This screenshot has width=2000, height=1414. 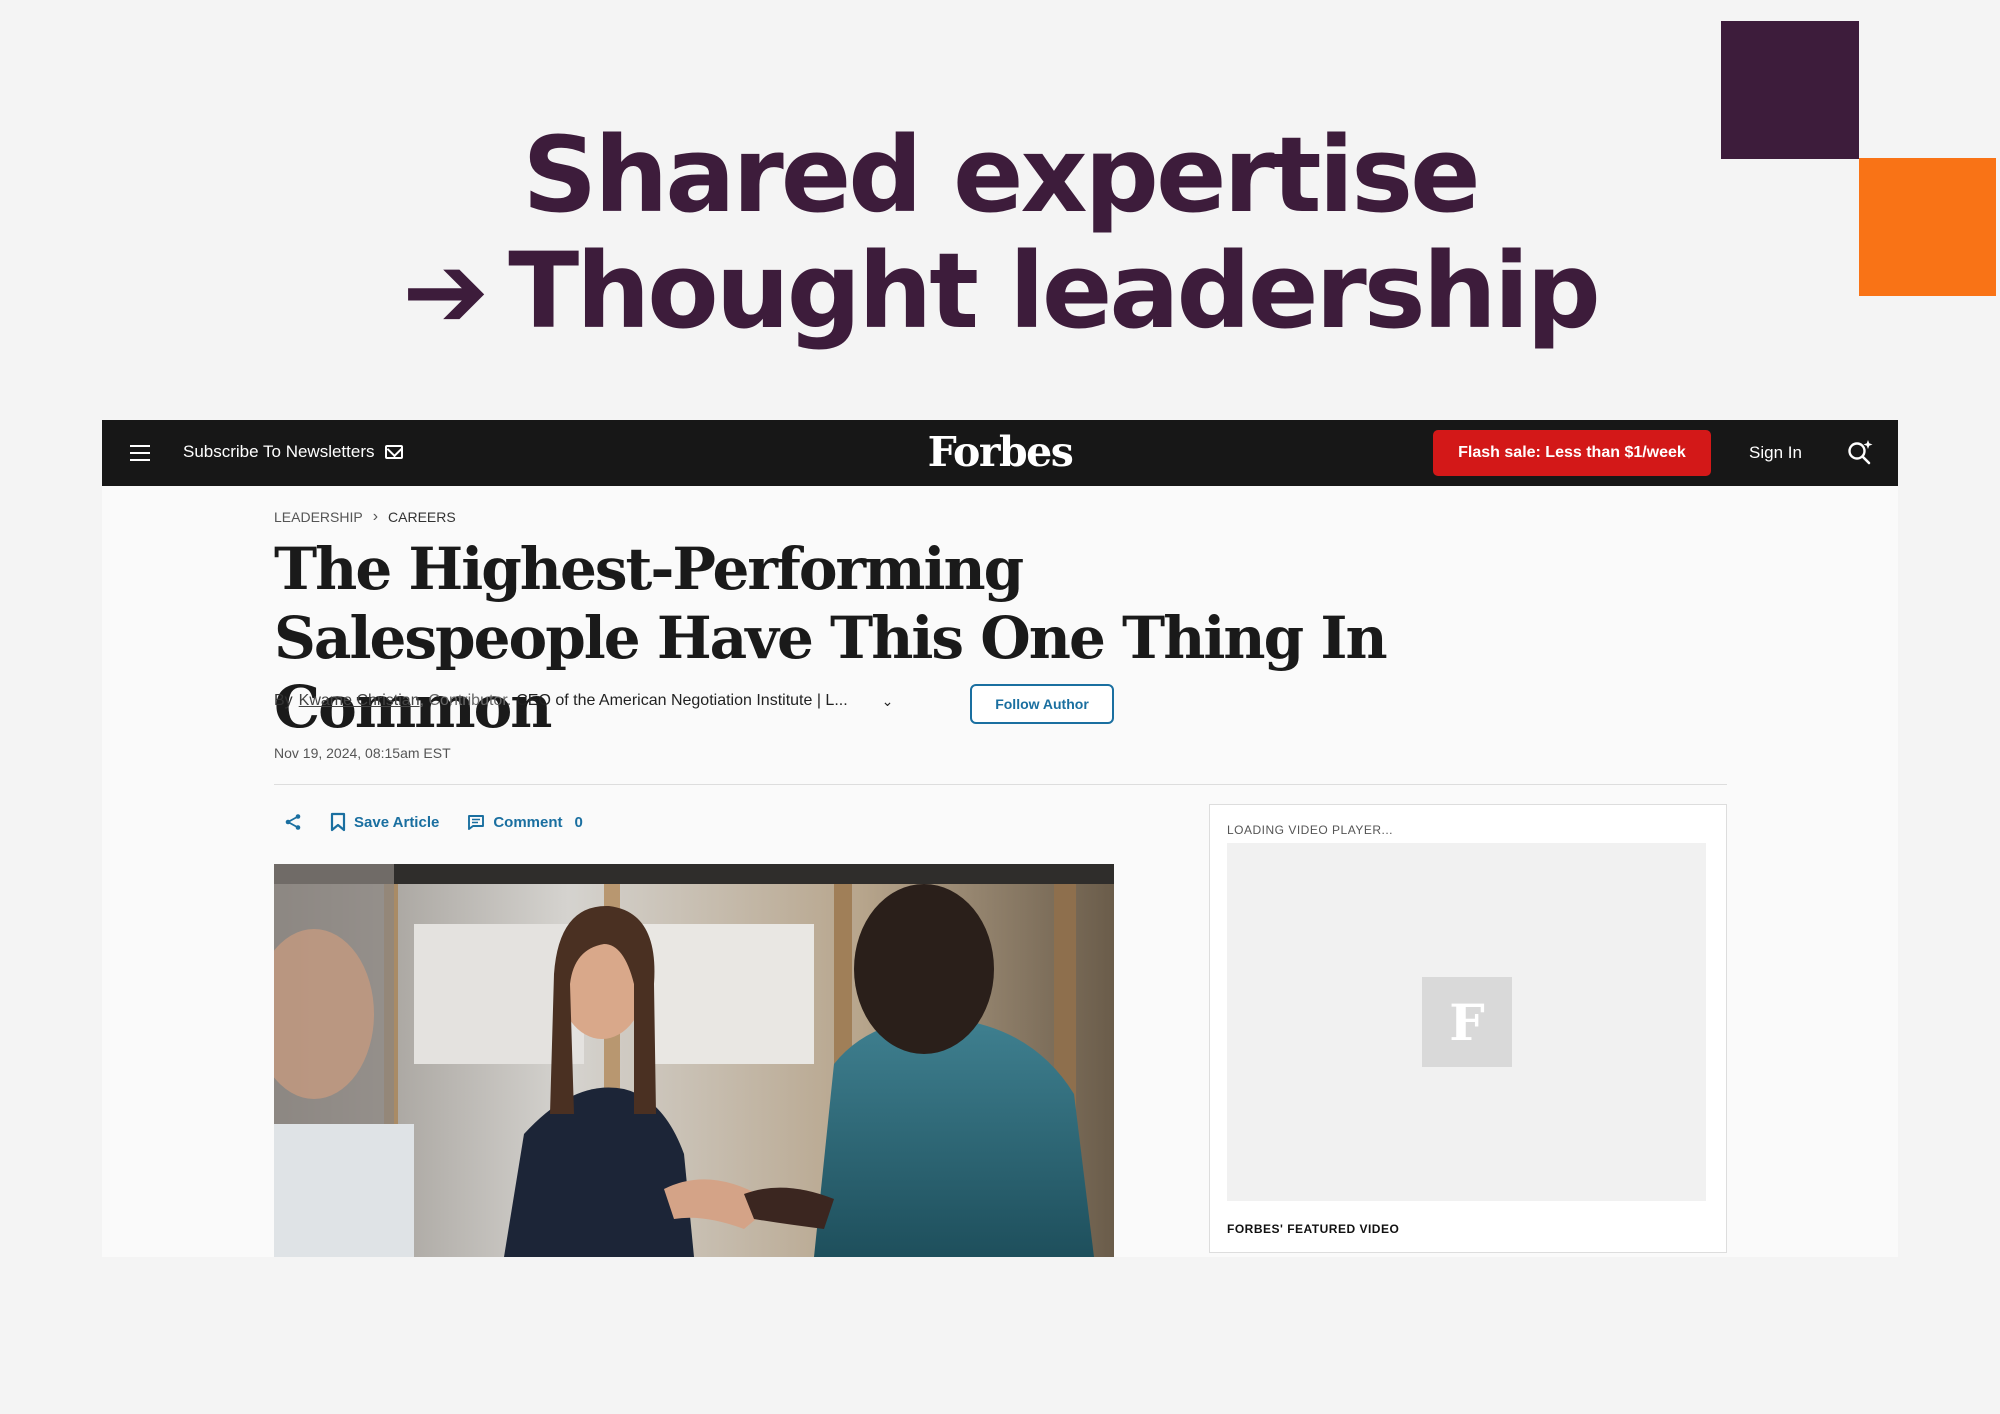 What do you see at coordinates (1790, 90) in the screenshot?
I see `decorative-purple-square` at bounding box center [1790, 90].